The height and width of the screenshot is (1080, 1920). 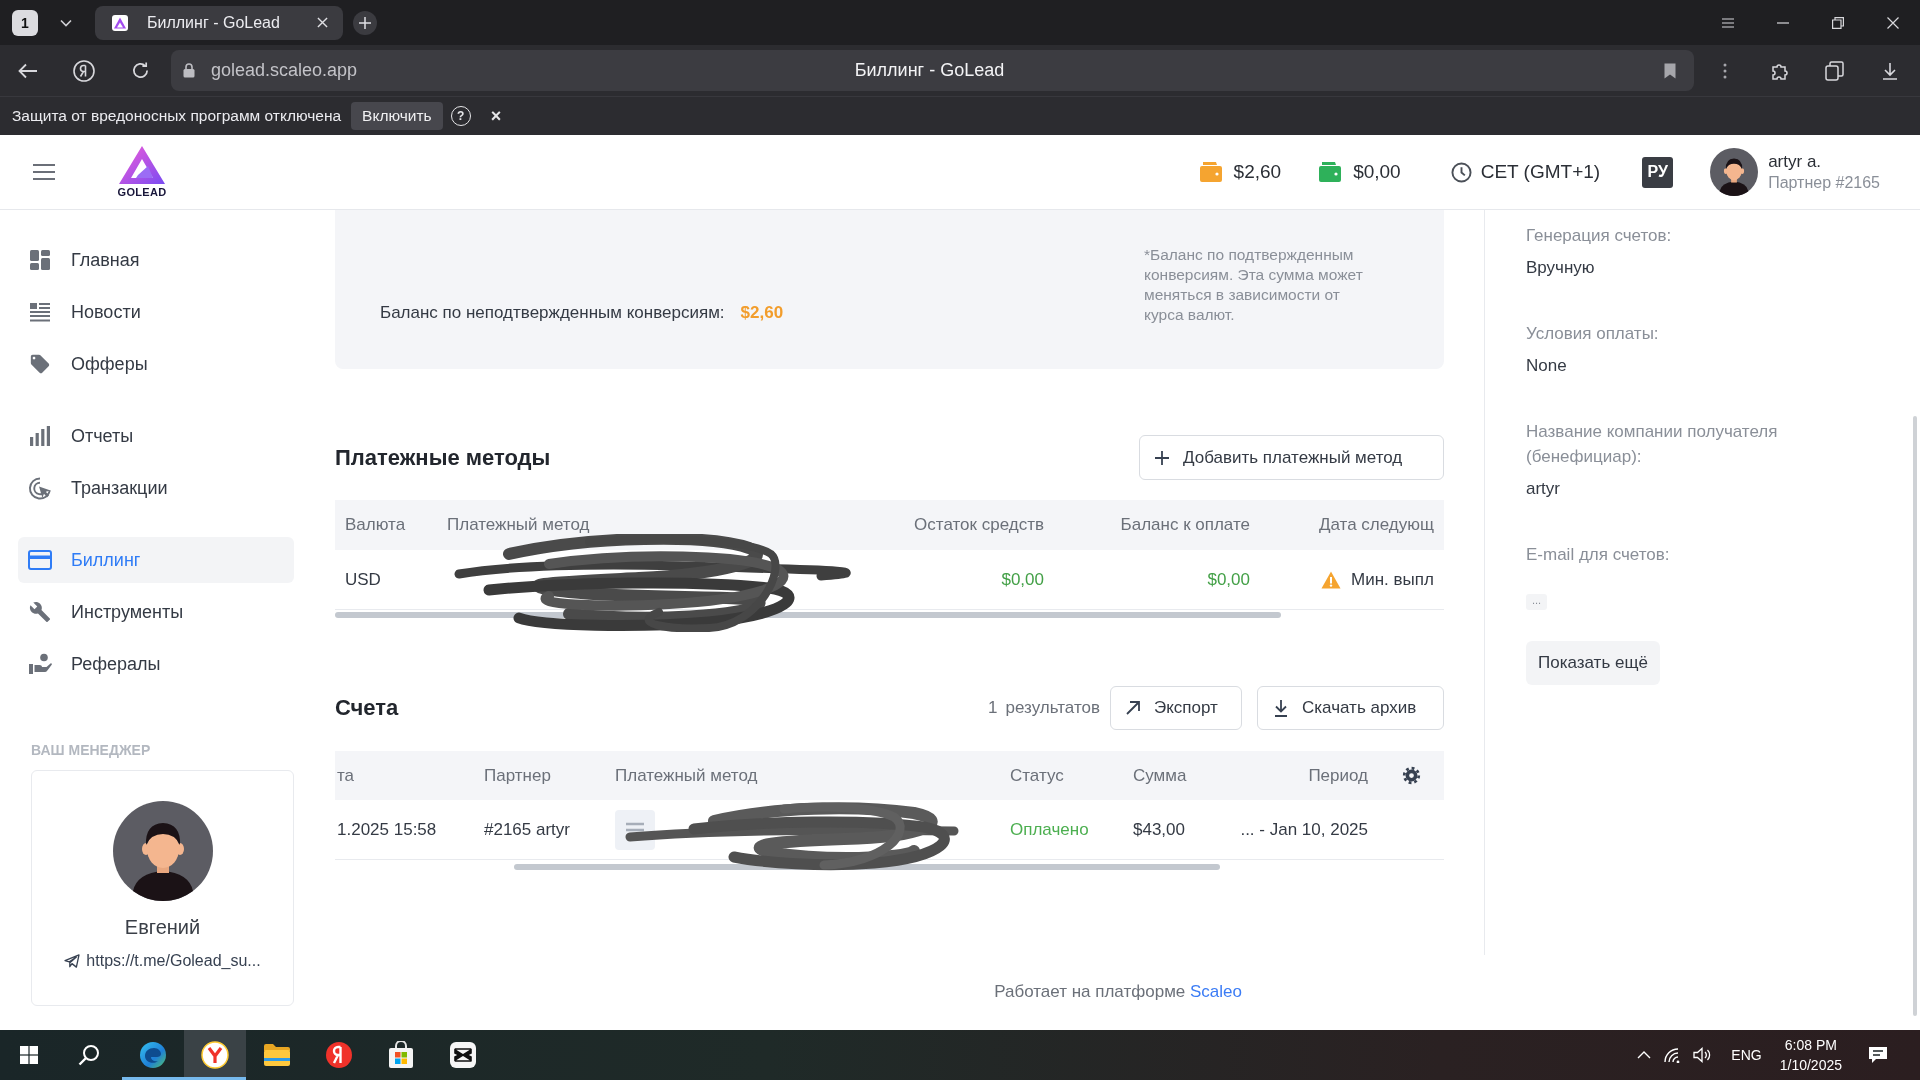 I want to click on new-tab-button, so click(x=365, y=22).